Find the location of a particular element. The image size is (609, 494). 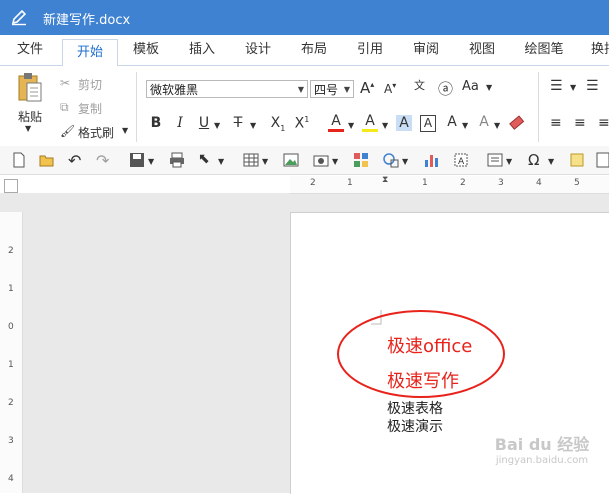

symbol-dropdown-icon: ▼ is located at coordinates (551, 161).